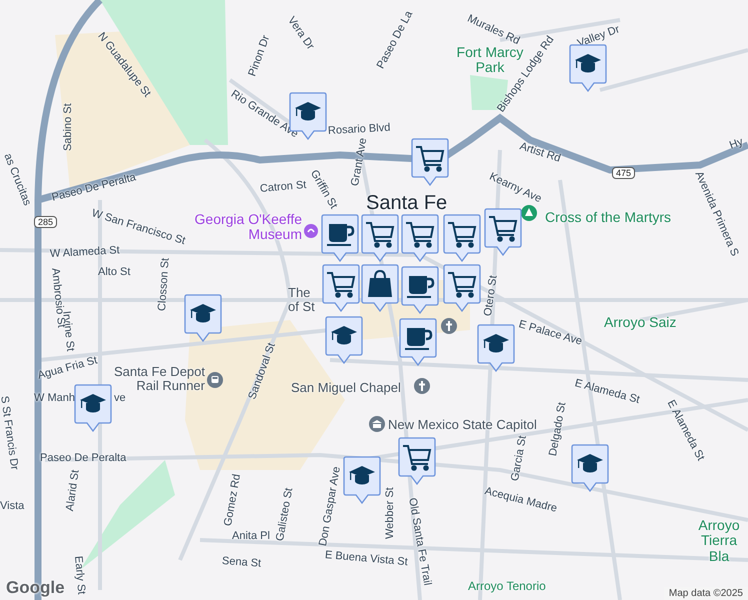 The height and width of the screenshot is (600, 748). I want to click on street-label: Artist Rd, so click(540, 152).